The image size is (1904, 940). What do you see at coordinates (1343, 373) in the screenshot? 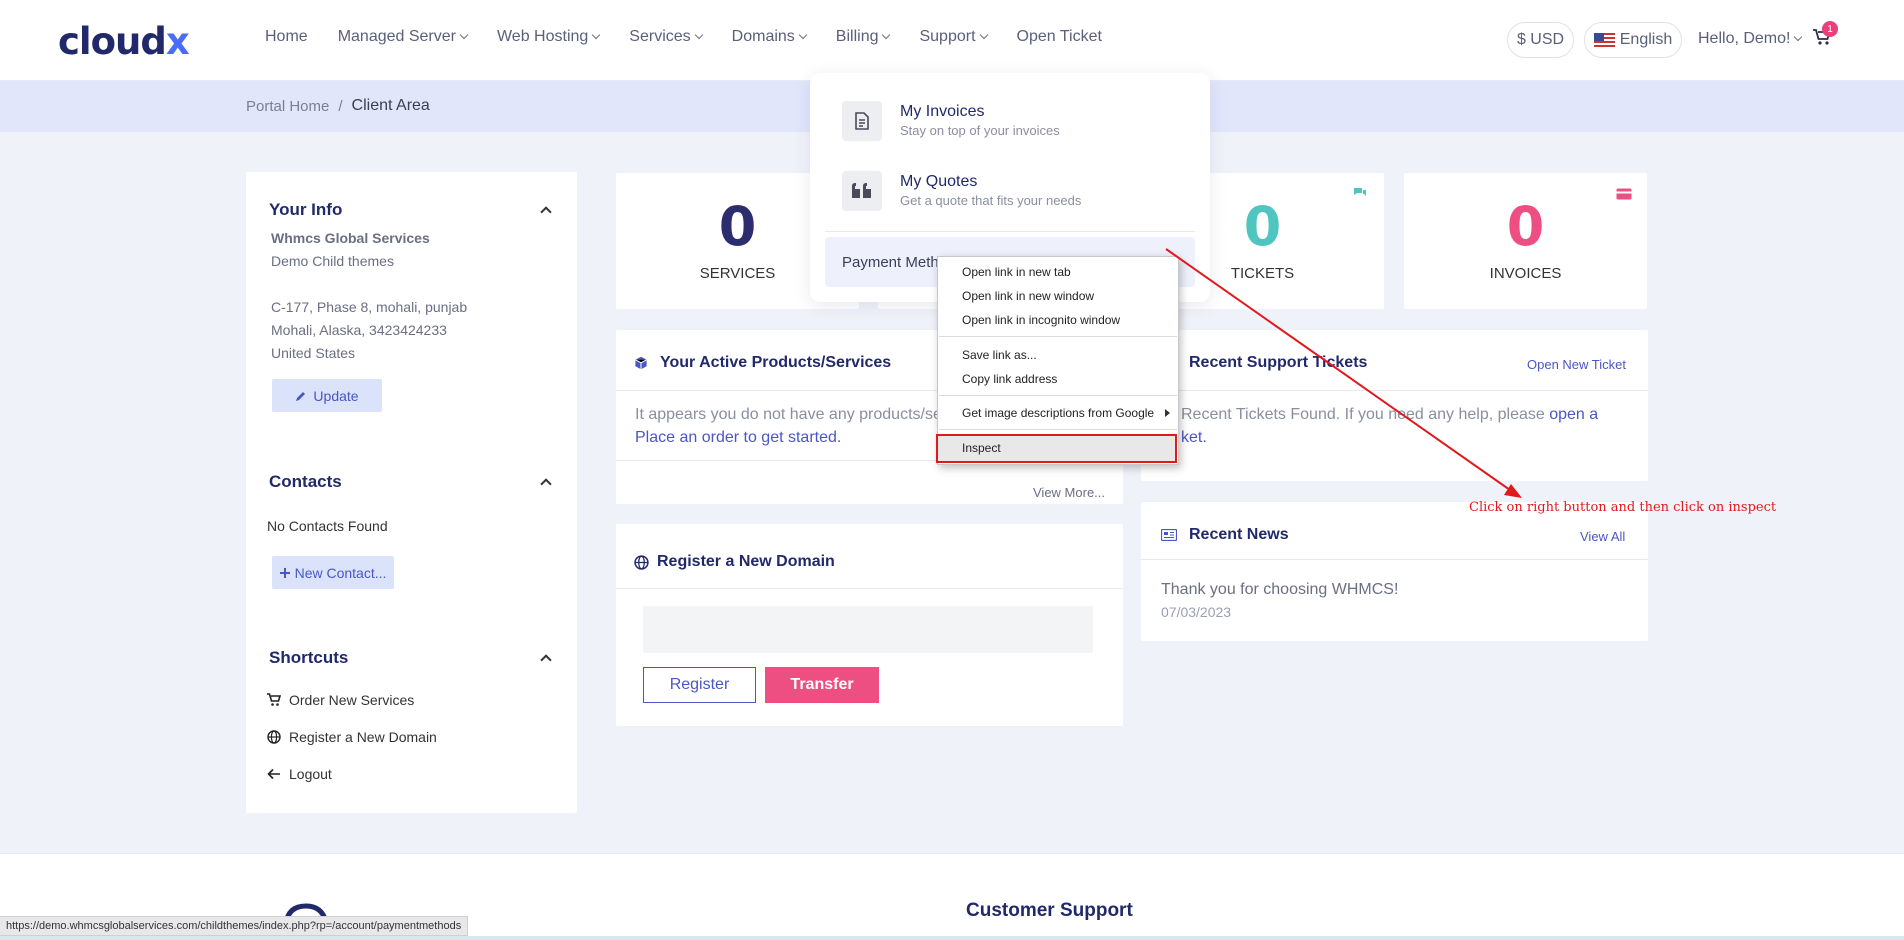
I see `annotation-arrow` at bounding box center [1343, 373].